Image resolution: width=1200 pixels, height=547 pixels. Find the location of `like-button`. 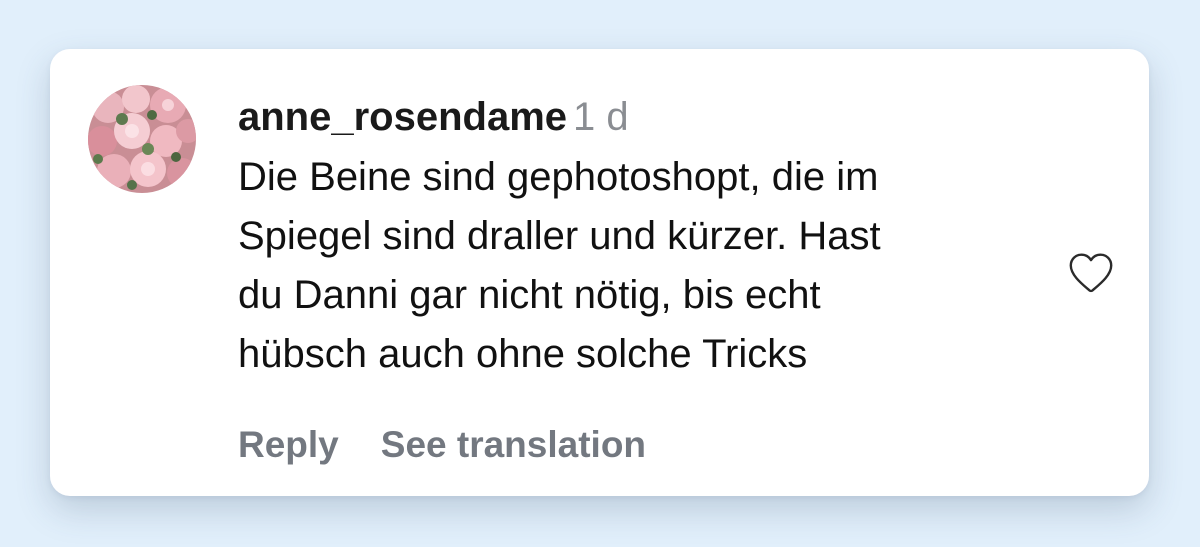

like-button is located at coordinates (1091, 273).